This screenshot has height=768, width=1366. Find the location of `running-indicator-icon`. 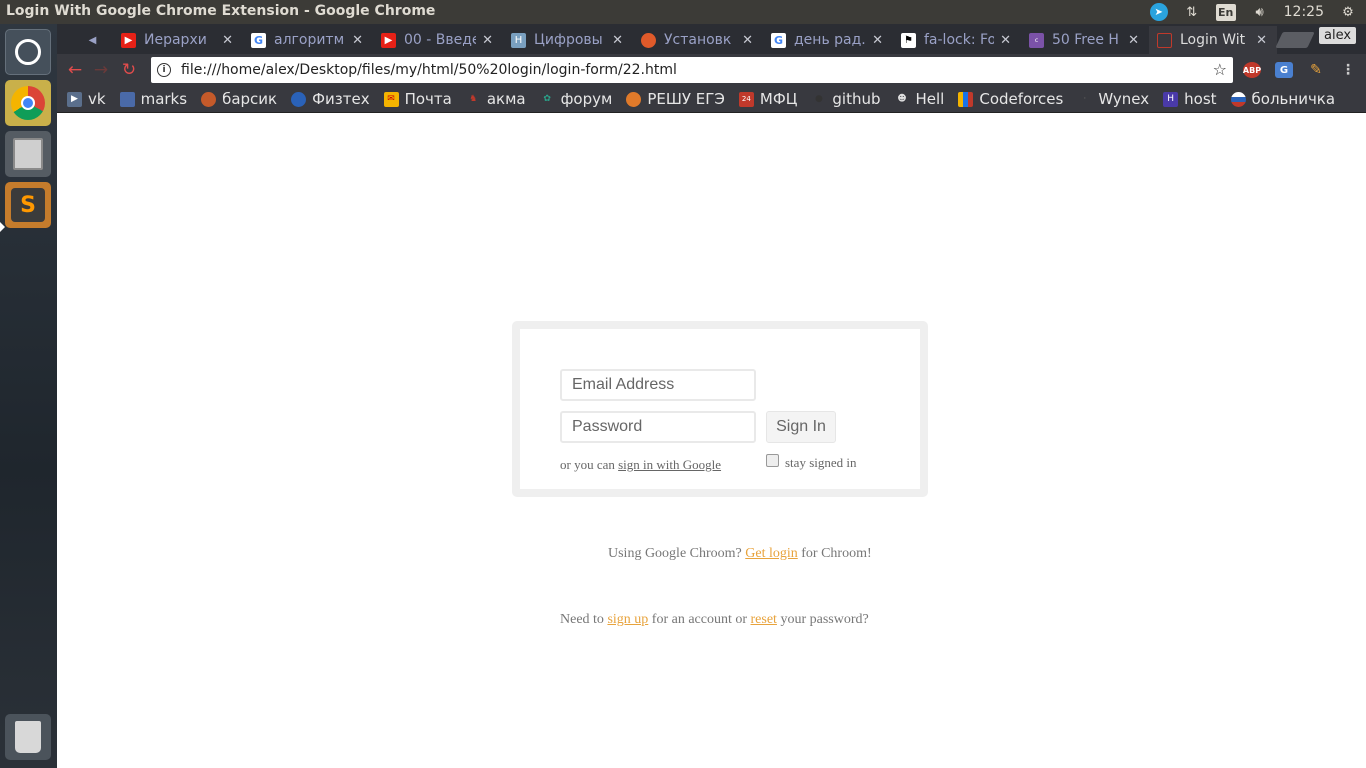

running-indicator-icon is located at coordinates (2, 227).